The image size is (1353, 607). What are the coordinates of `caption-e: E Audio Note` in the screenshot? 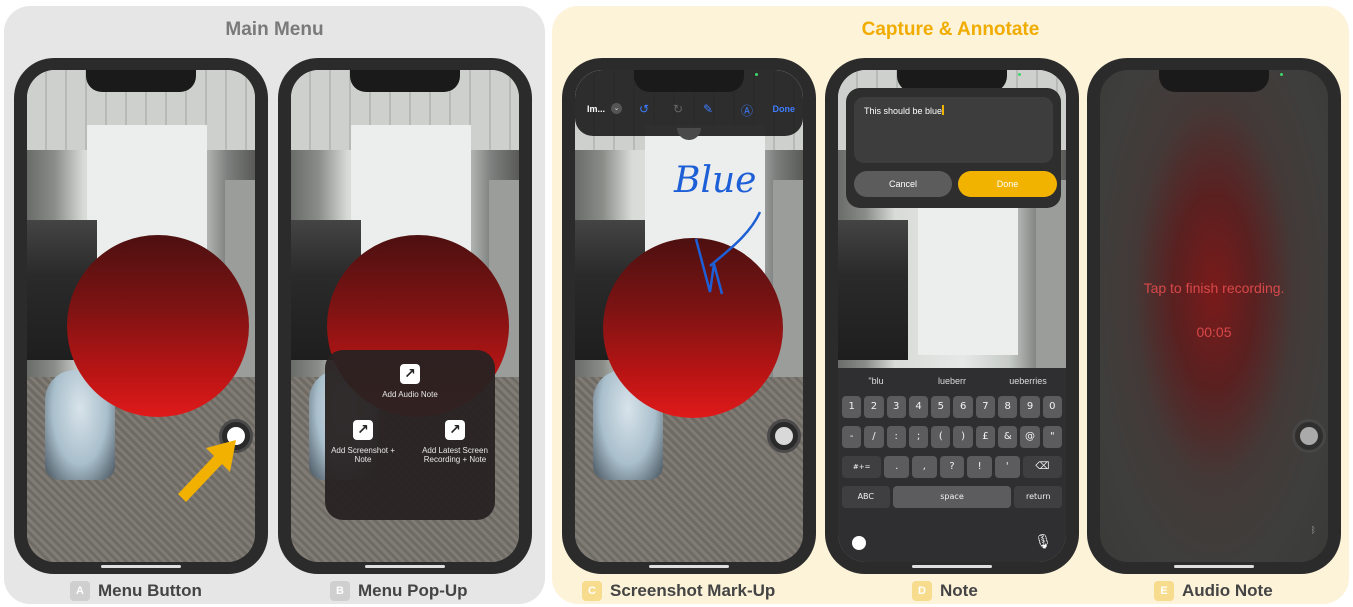 It's located at (1213, 591).